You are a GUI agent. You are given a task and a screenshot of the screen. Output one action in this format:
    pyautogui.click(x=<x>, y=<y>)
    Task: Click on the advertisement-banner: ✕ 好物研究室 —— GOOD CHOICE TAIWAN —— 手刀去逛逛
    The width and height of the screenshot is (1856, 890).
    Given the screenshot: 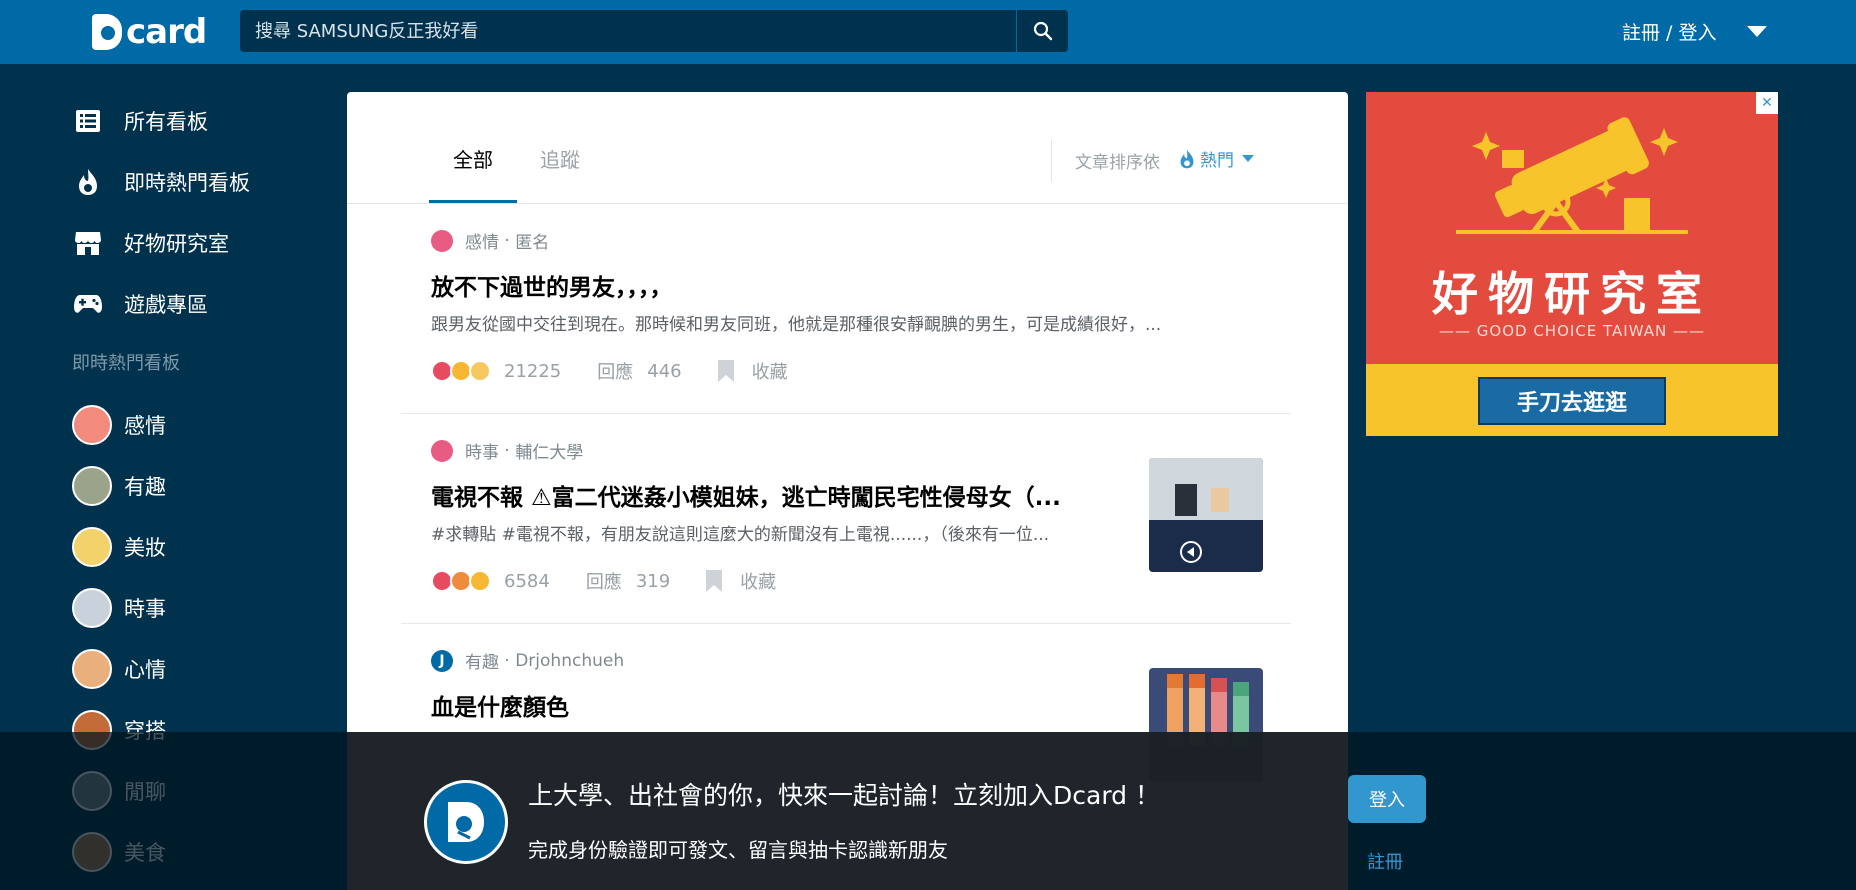 What is the action you would take?
    pyautogui.click(x=1572, y=264)
    